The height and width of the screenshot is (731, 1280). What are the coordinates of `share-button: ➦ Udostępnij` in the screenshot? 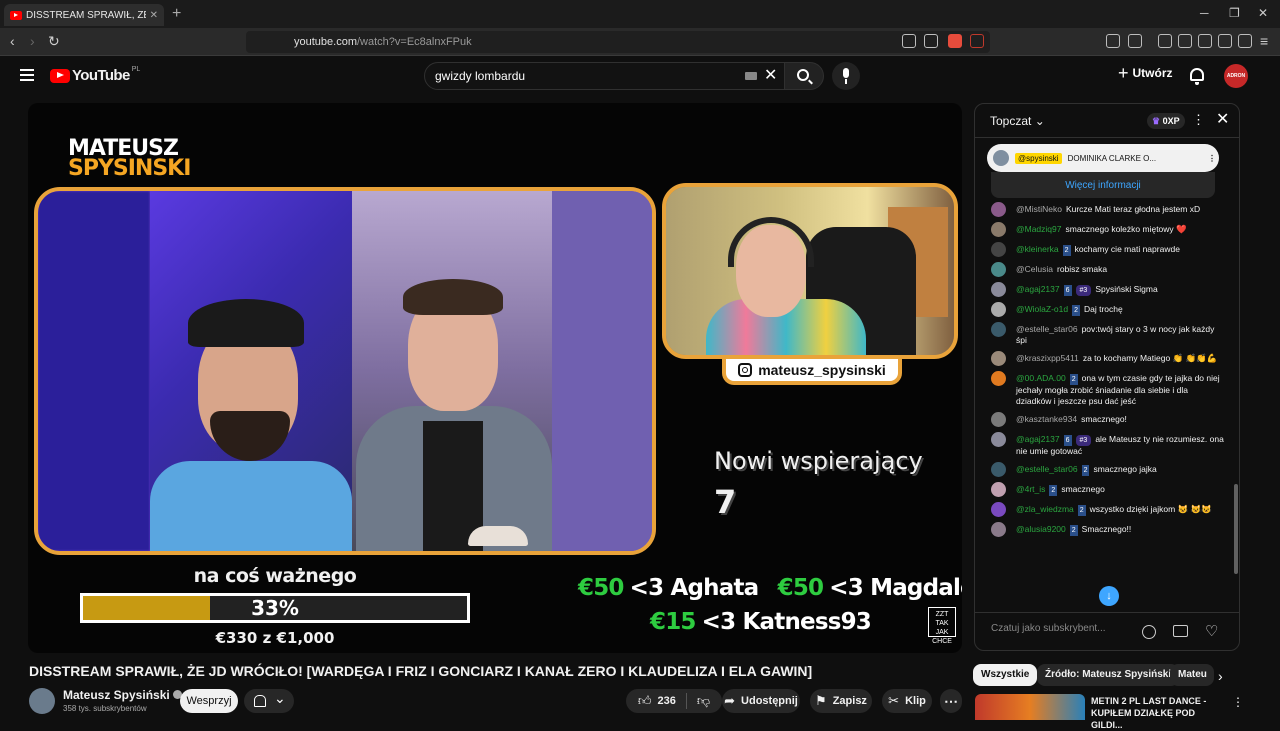 It's located at (761, 701).